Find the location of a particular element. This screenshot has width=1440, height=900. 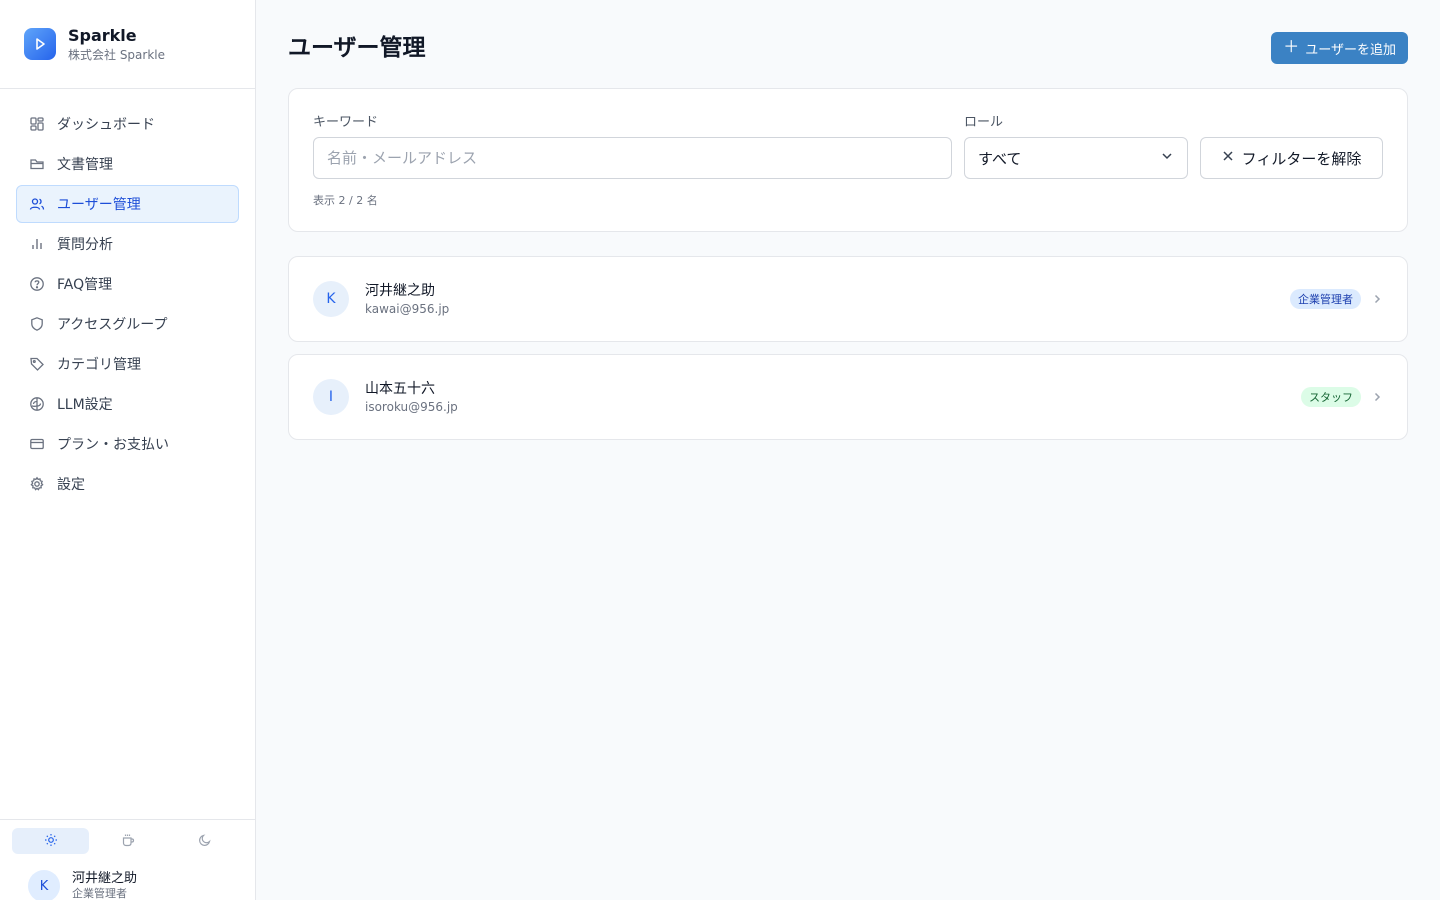

role-select: すべて is located at coordinates (1076, 158).